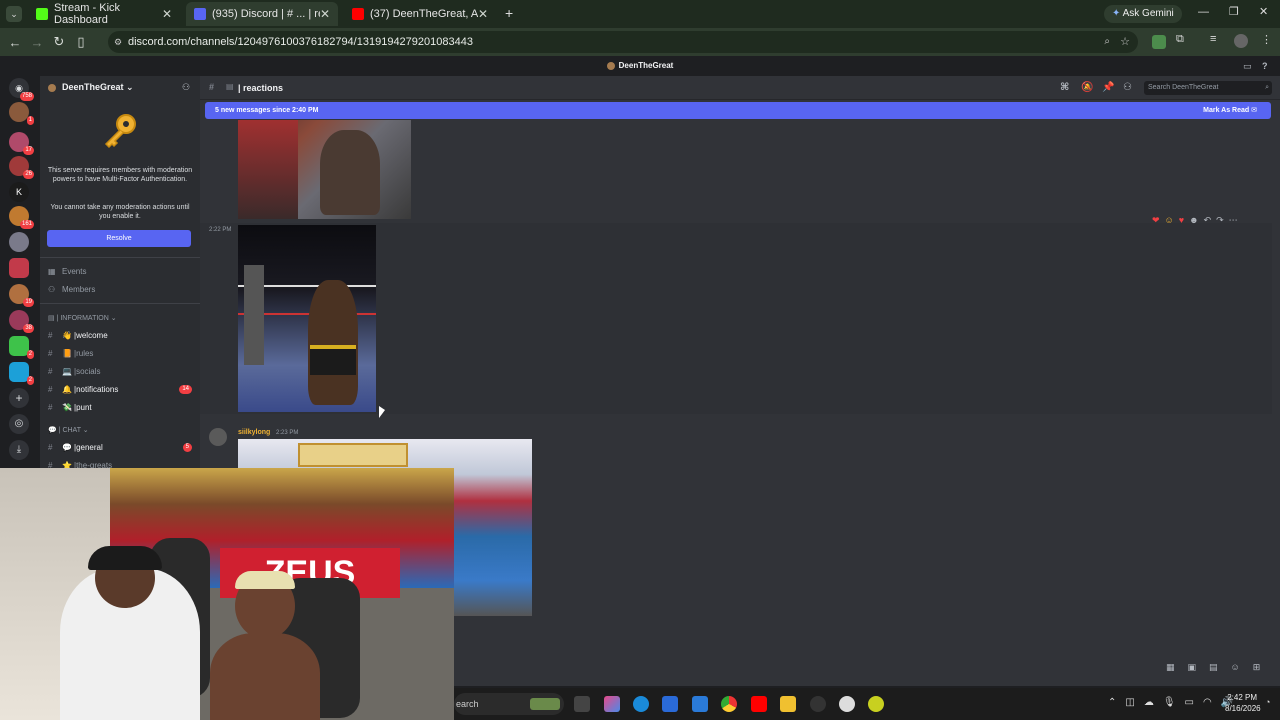 This screenshot has height=720, width=1280. I want to click on search-input: Search DeenTheGreat ⌕, so click(1208, 88).